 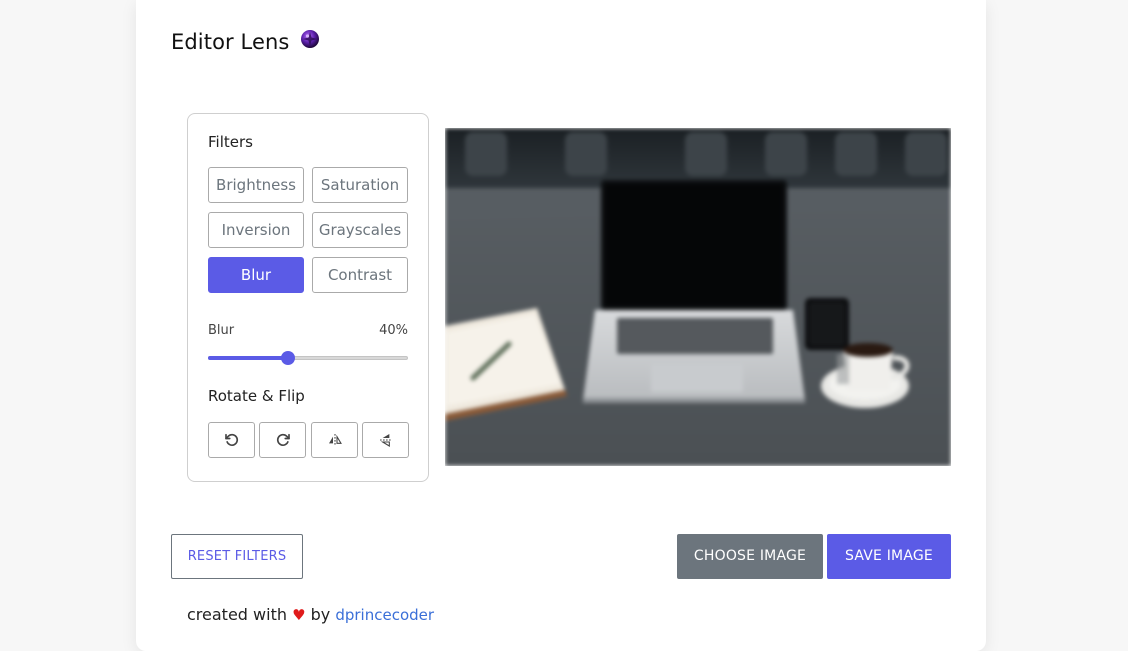 I want to click on slider-value: 40%, so click(x=393, y=330).